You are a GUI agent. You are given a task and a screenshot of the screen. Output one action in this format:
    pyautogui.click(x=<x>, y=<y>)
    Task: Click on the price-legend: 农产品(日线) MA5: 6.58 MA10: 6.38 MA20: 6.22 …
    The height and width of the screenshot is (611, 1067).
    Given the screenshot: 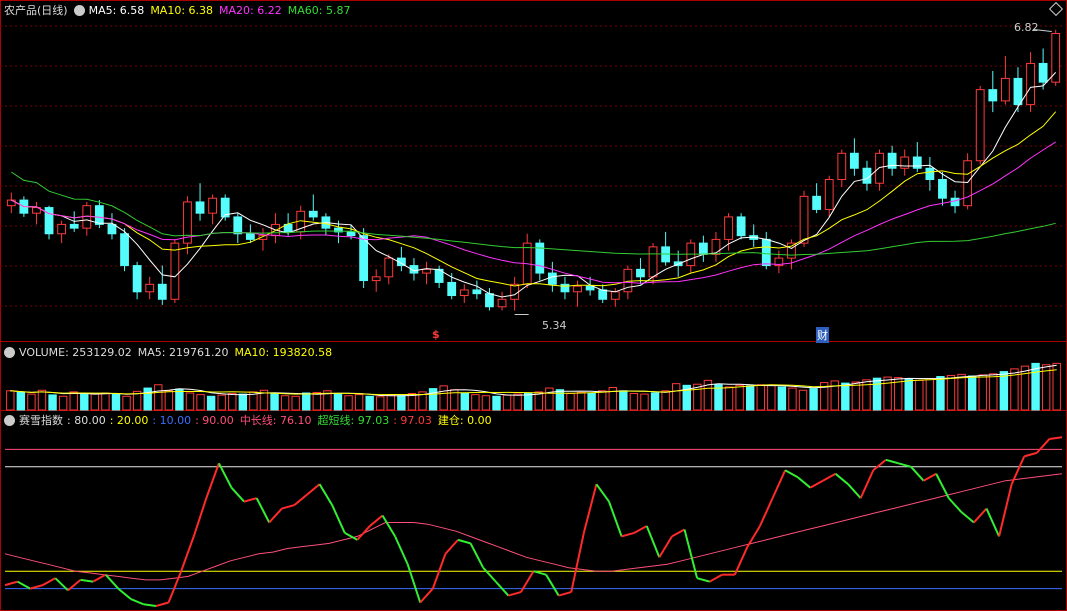 What is the action you would take?
    pyautogui.click(x=175, y=10)
    